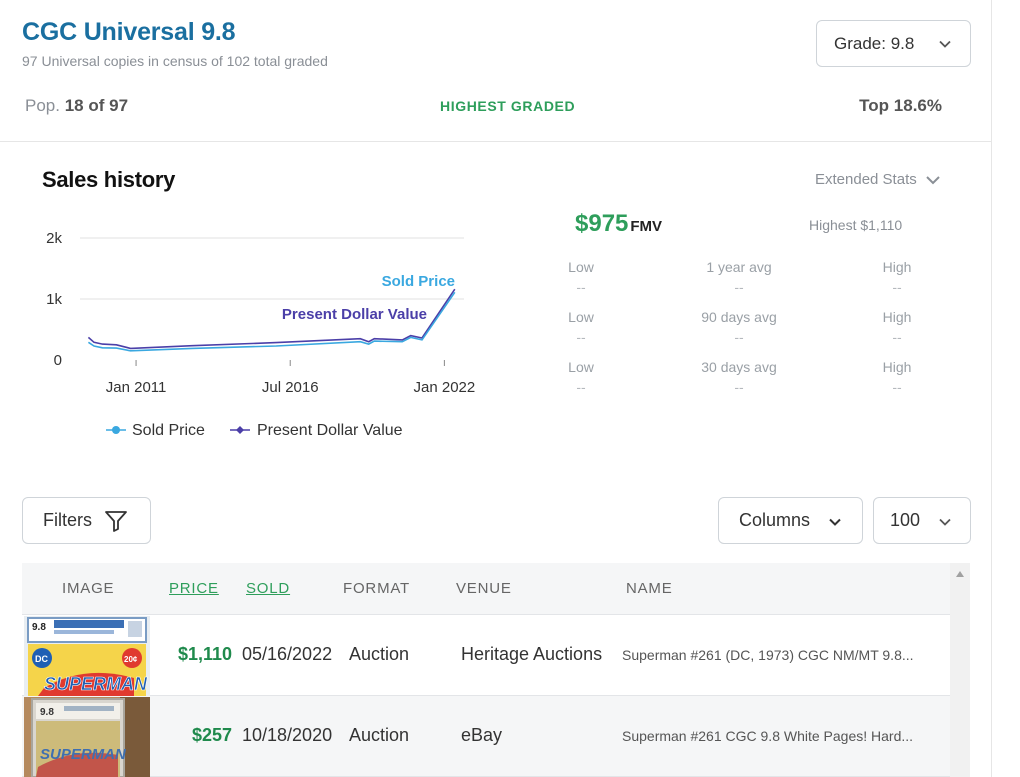 This screenshot has height=777, width=1020. I want to click on grade-select: Grade: 9.8, so click(893, 43).